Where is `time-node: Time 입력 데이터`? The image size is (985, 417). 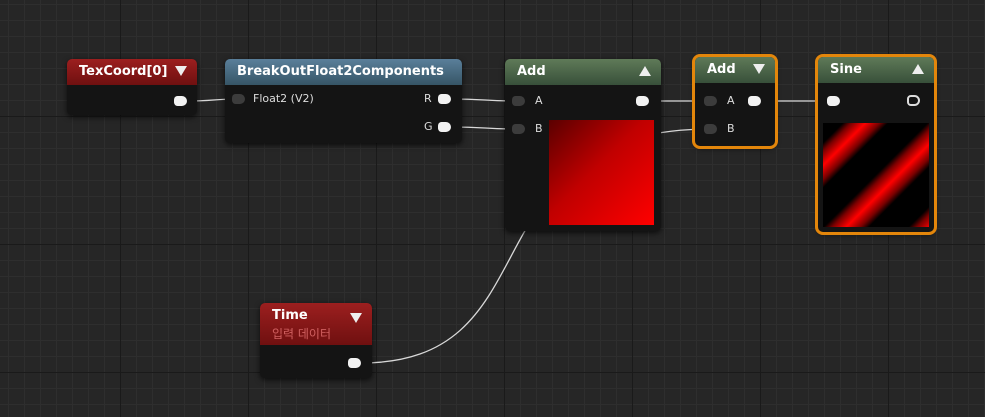
time-node: Time 입력 데이터 is located at coordinates (316, 340).